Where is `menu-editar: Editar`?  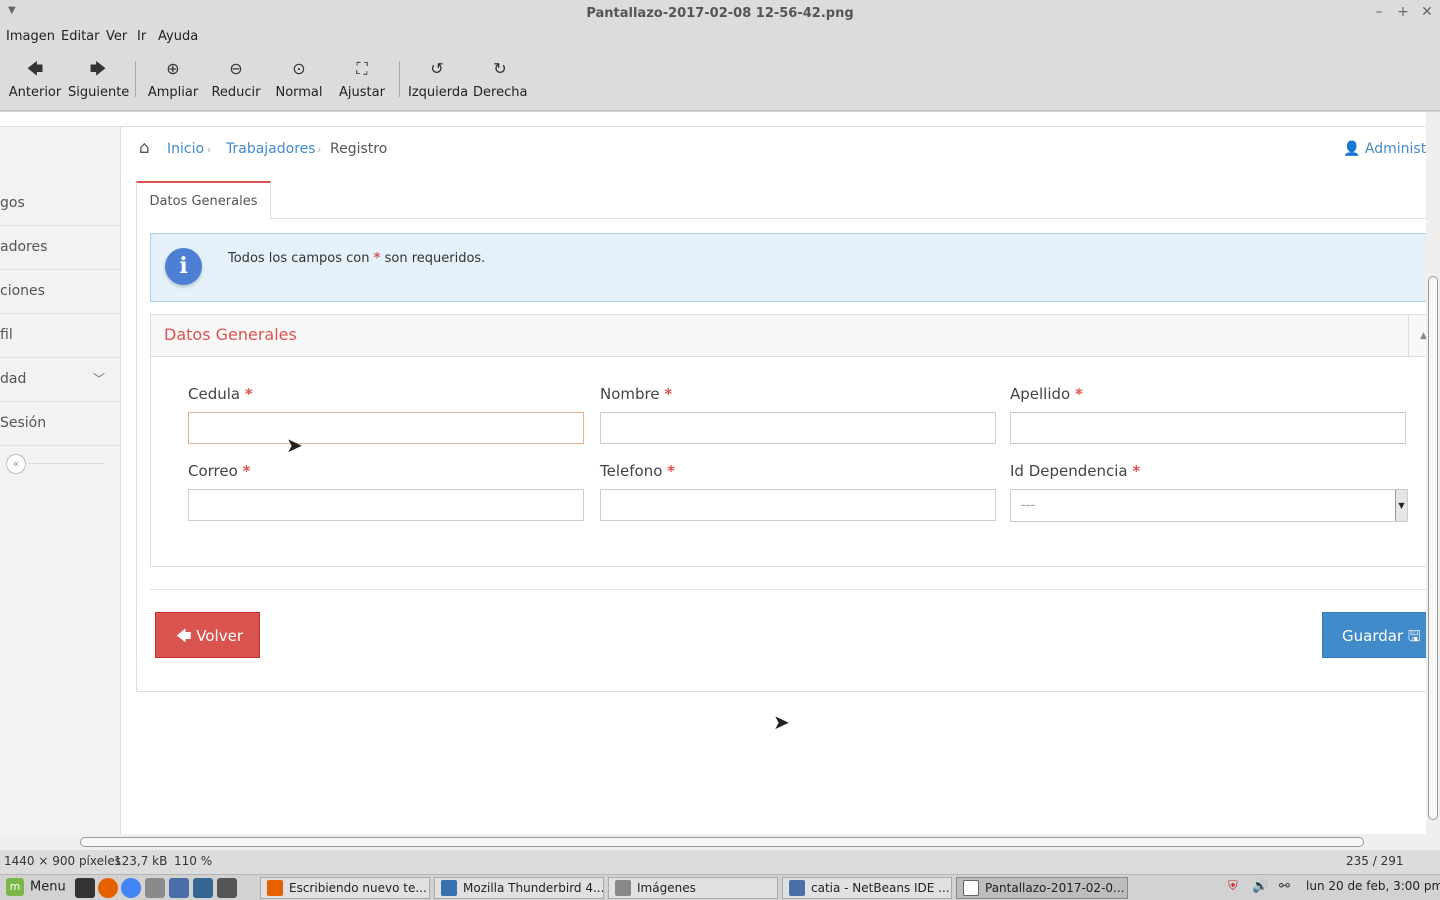 menu-editar: Editar is located at coordinates (80, 36).